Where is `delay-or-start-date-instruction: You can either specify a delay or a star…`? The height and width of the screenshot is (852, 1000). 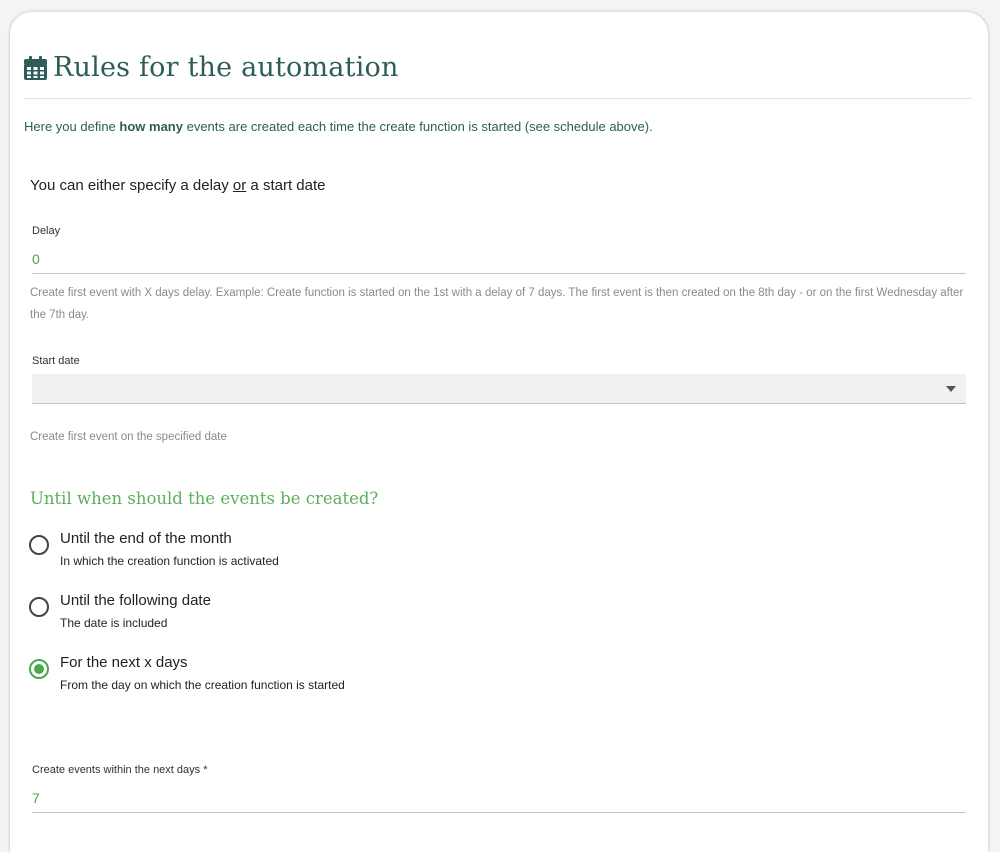 delay-or-start-date-instruction: You can either specify a delay or a star… is located at coordinates (177, 185).